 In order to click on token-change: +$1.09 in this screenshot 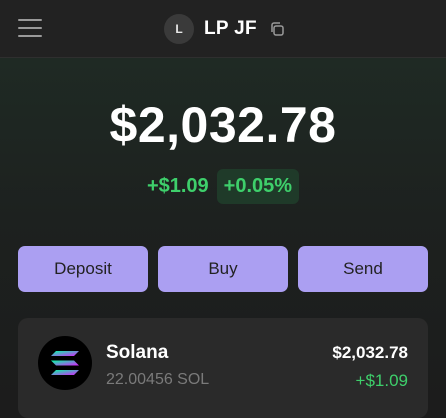, I will do `click(381, 380)`.